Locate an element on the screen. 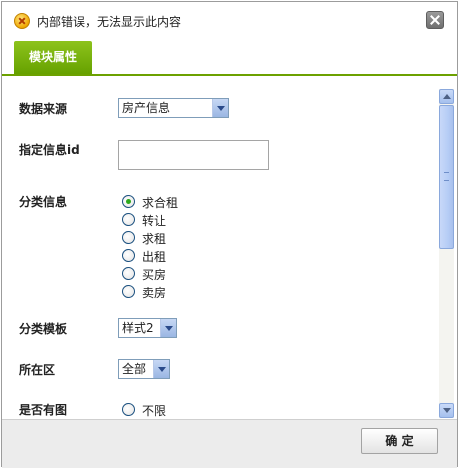 The width and height of the screenshot is (459, 468). data-source-value: 房产信息 is located at coordinates (146, 108).